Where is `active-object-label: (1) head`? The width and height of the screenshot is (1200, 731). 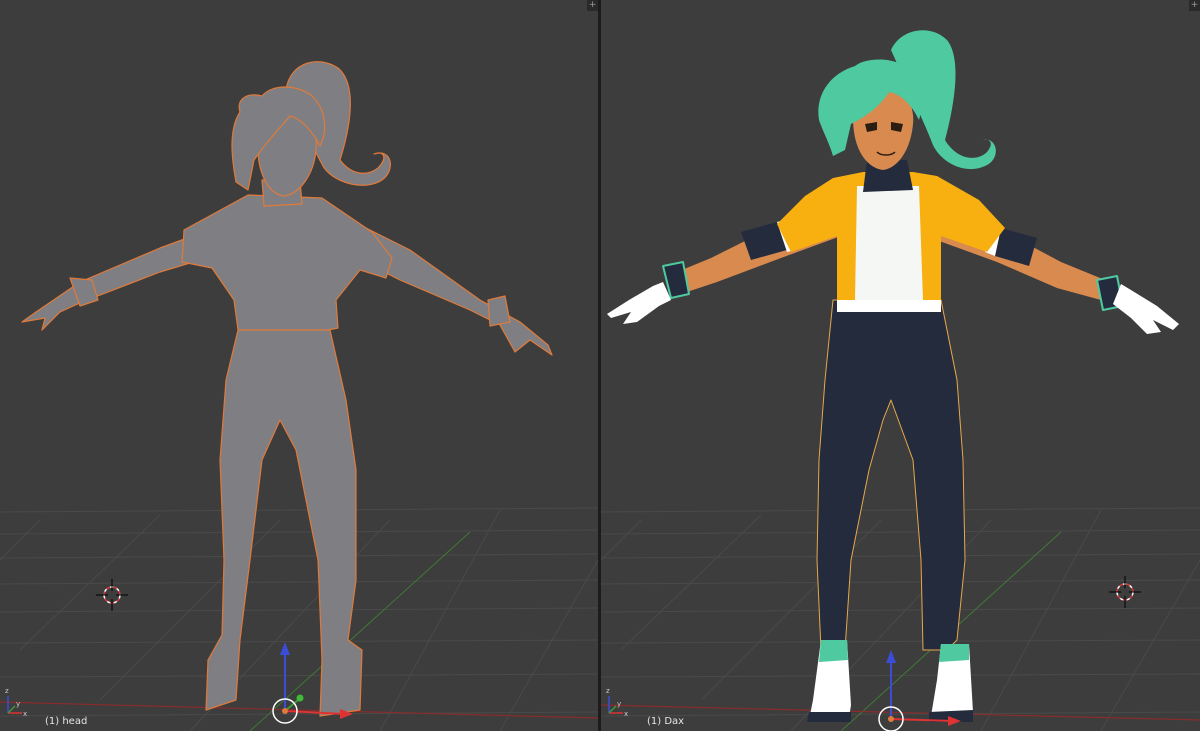 active-object-label: (1) head is located at coordinates (66, 721).